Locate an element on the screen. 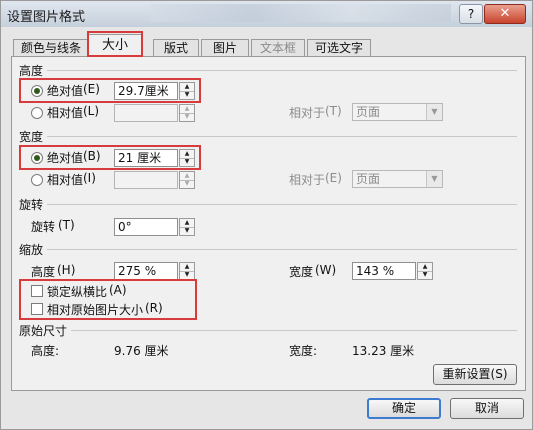 The width and height of the screenshot is (533, 430). width-absolute-label: 绝对值 is located at coordinates (65, 158).